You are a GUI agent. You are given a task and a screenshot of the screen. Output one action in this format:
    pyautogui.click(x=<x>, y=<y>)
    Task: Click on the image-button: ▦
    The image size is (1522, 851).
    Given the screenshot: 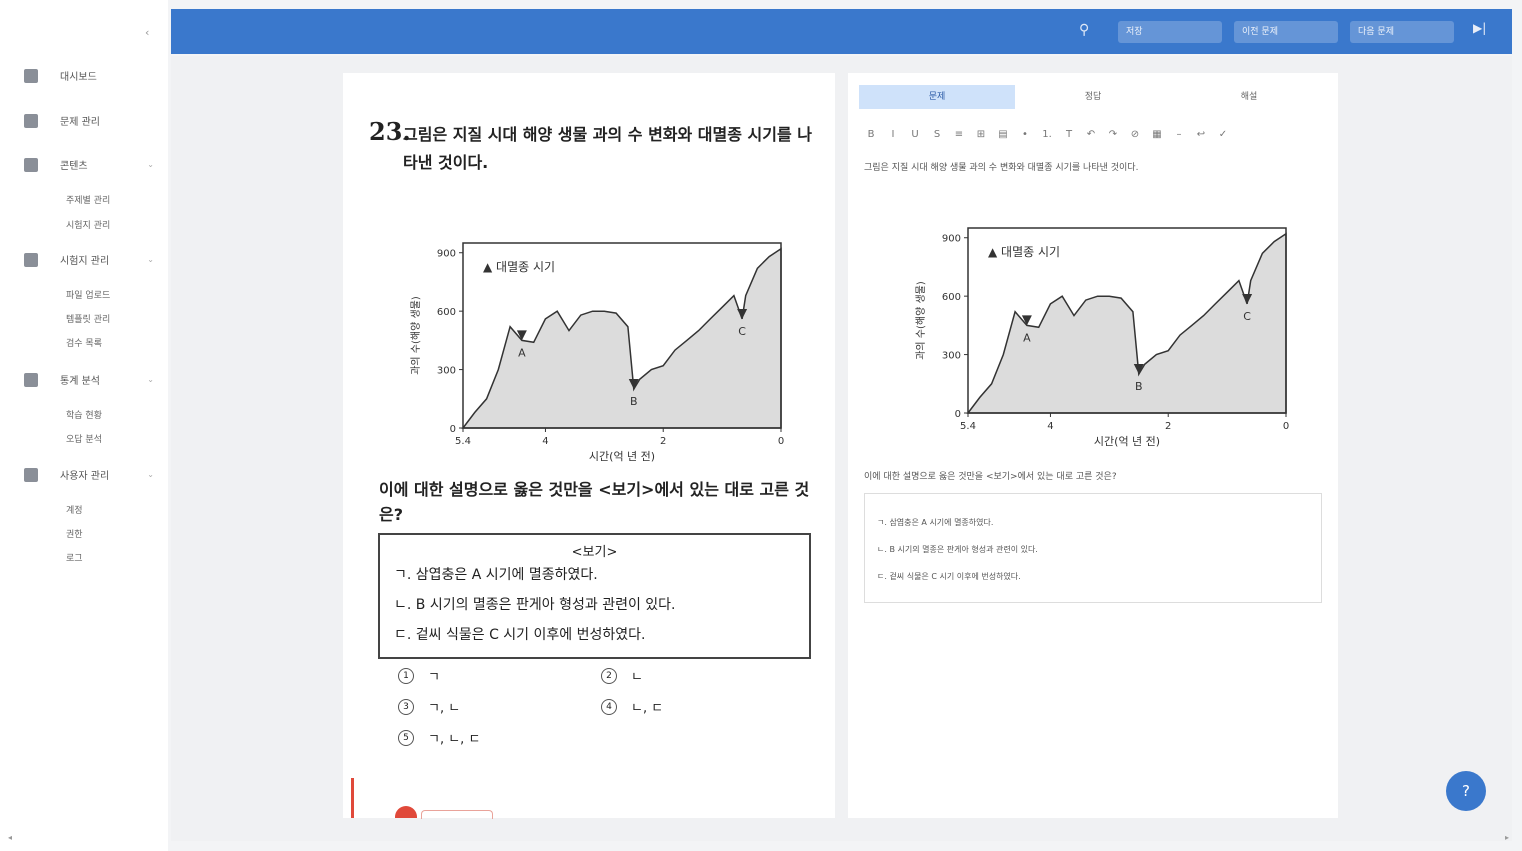 What is the action you would take?
    pyautogui.click(x=1157, y=134)
    